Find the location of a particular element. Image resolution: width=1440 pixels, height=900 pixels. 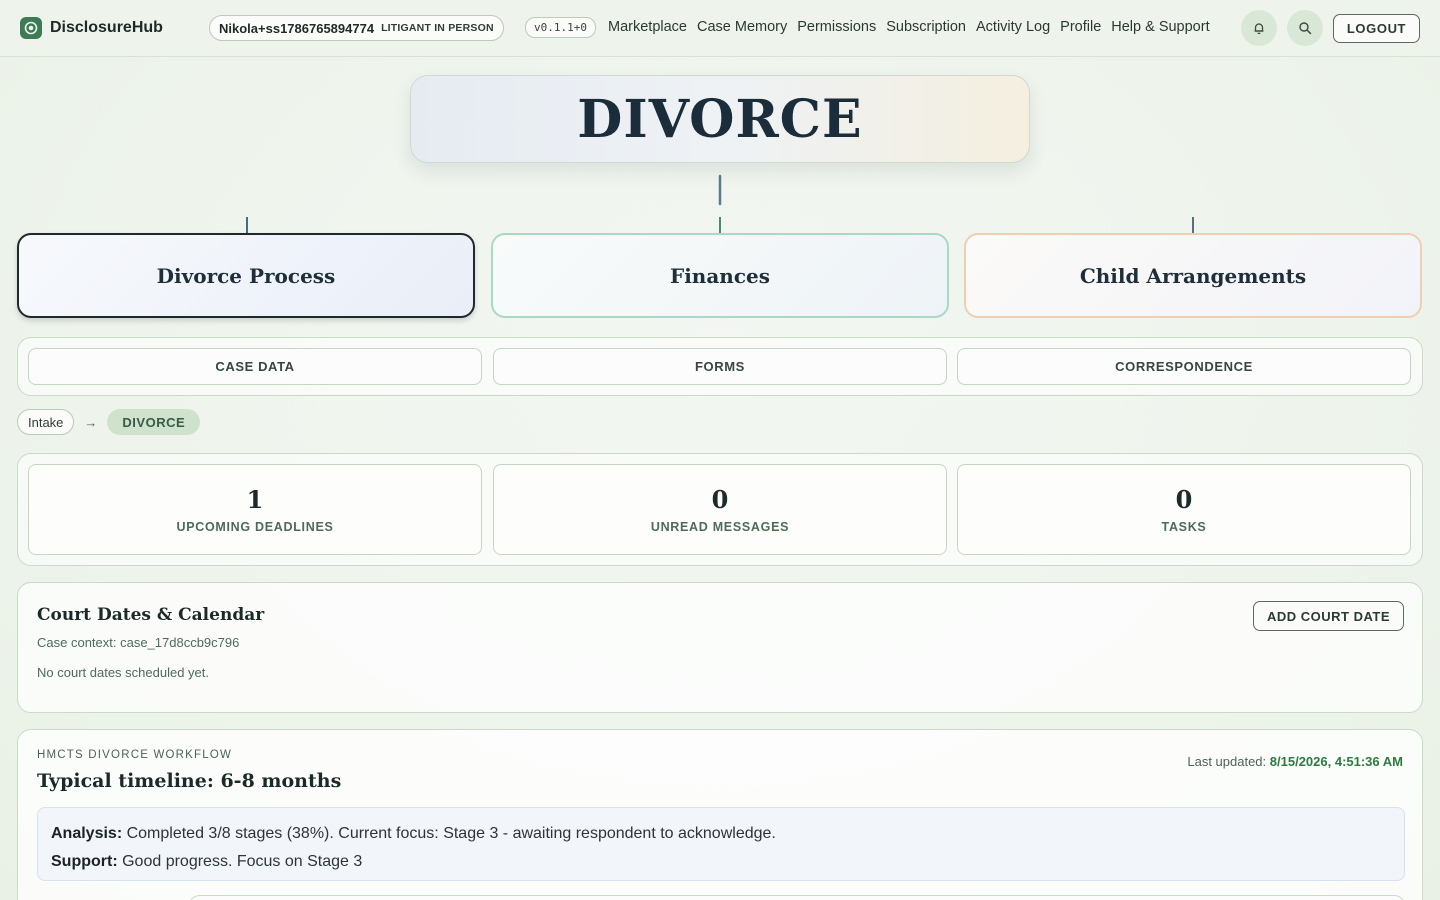

mindmap-root: DIVORCE is located at coordinates (720, 119).